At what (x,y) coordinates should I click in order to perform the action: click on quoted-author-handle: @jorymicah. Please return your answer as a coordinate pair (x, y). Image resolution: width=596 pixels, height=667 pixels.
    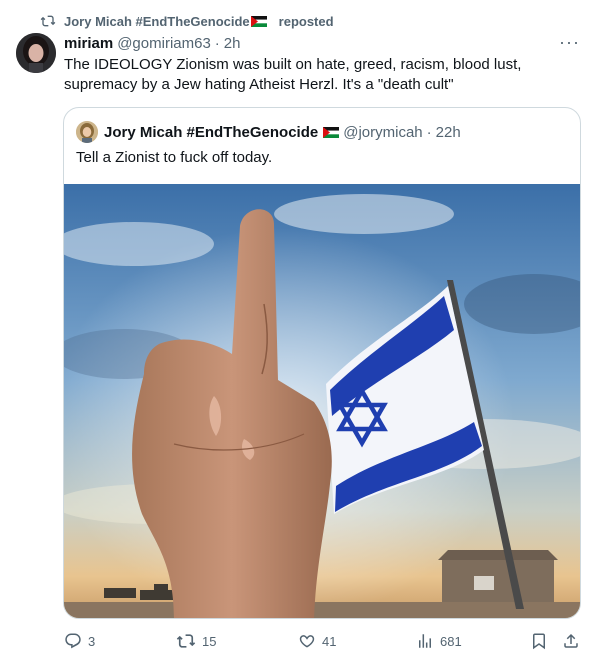
    Looking at the image, I should click on (383, 132).